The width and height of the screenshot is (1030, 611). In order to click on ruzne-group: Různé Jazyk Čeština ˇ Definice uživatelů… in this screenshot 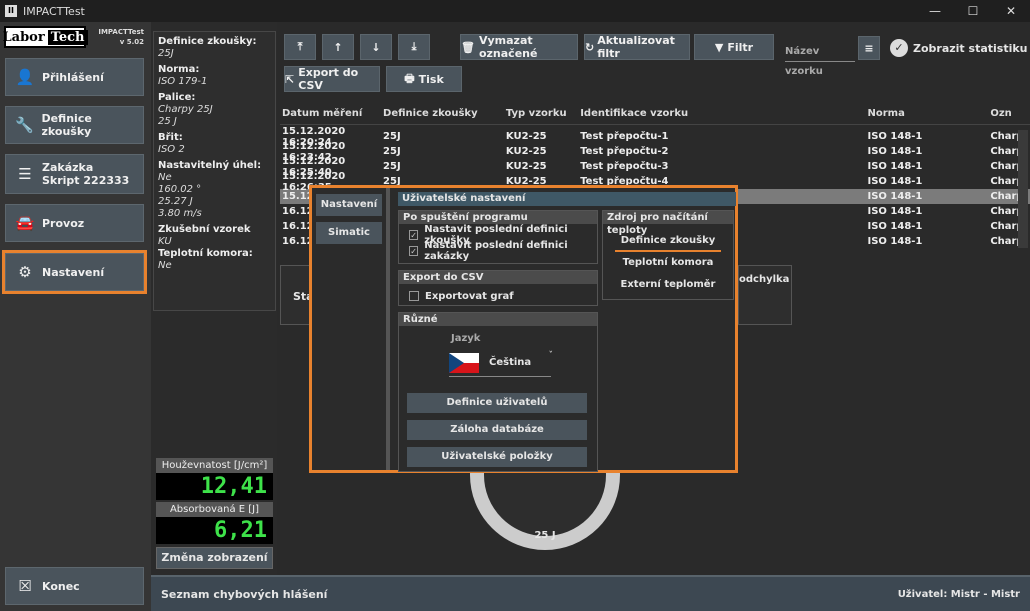, I will do `click(498, 392)`.